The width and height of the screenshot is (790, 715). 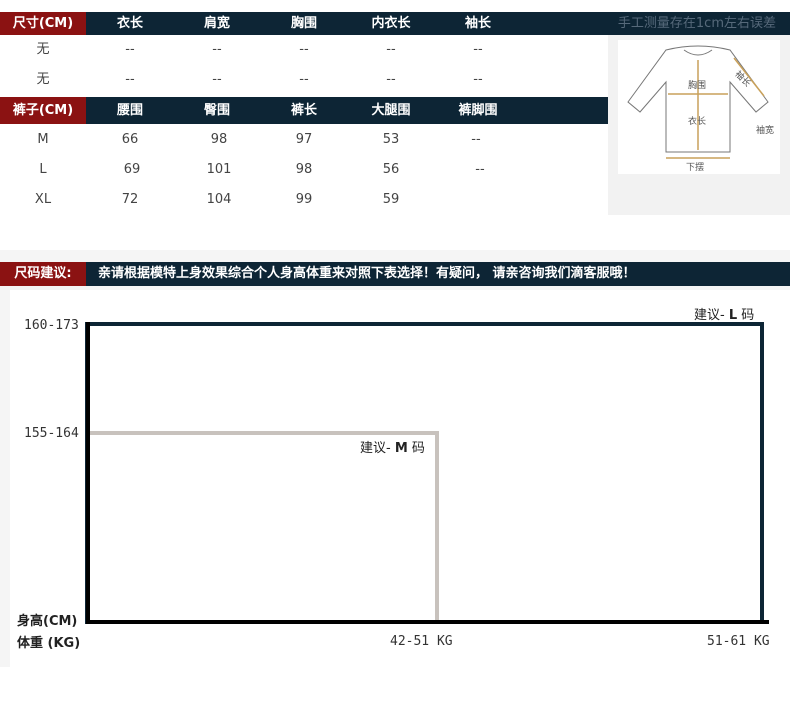 What do you see at coordinates (738, 641) in the screenshot?
I see `weight-range-label: 51-61 KG` at bounding box center [738, 641].